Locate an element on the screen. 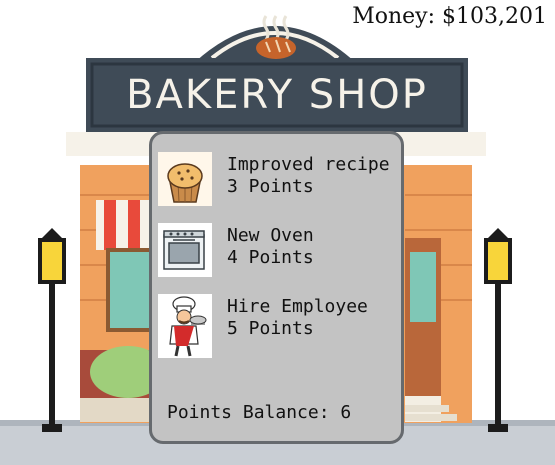 This screenshot has width=555, height=465. oven-icon is located at coordinates (185, 250).